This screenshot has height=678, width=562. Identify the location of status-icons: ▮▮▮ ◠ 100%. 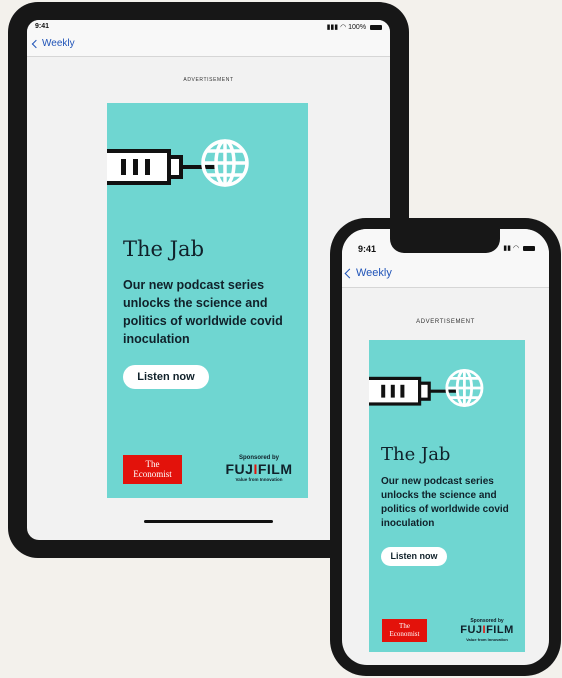
(354, 27).